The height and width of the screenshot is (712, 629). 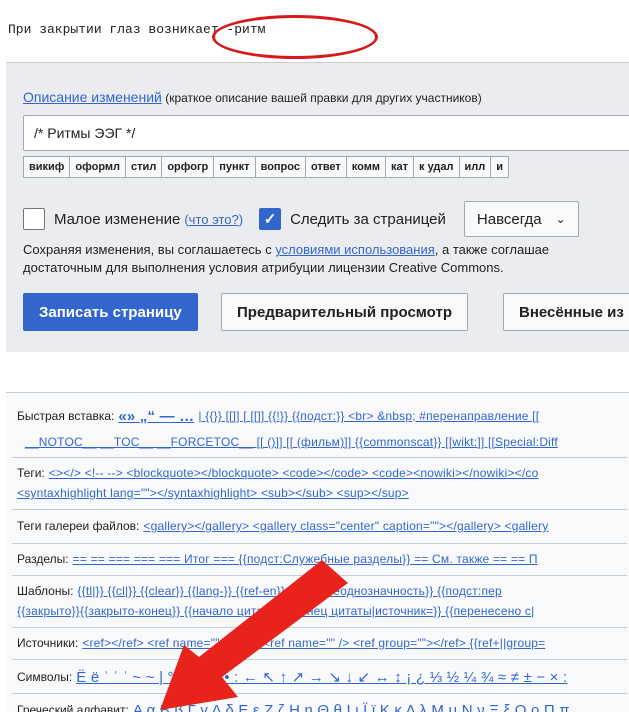 What do you see at coordinates (48, 643) in the screenshot?
I see `sources-label: Источники:` at bounding box center [48, 643].